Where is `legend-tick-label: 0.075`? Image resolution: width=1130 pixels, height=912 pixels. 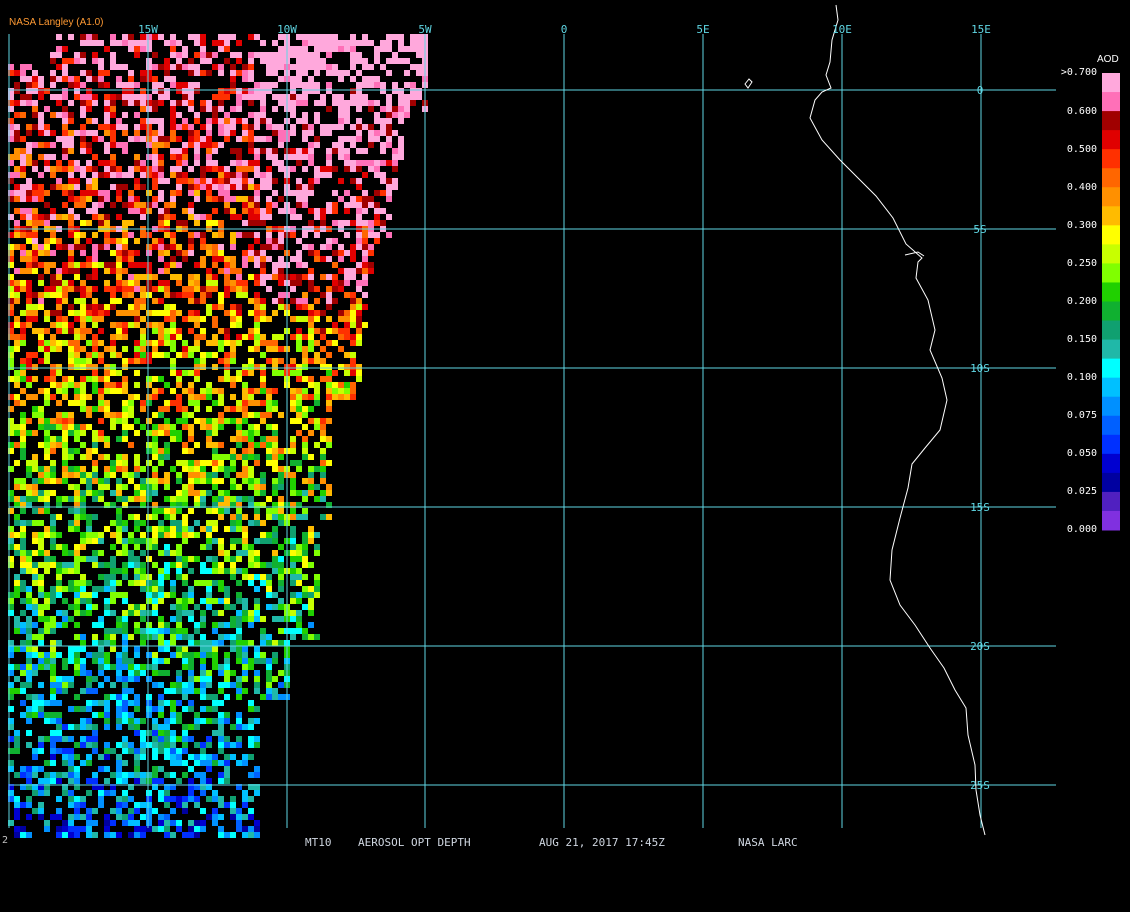 legend-tick-label: 0.075 is located at coordinates (1081, 415).